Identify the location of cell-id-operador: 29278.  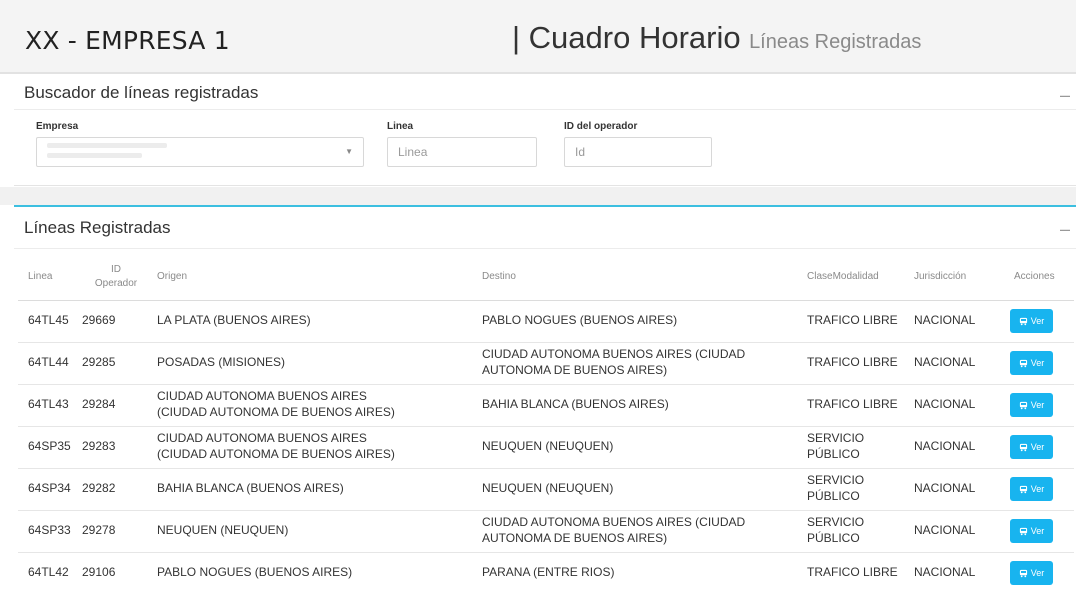
(116, 531).